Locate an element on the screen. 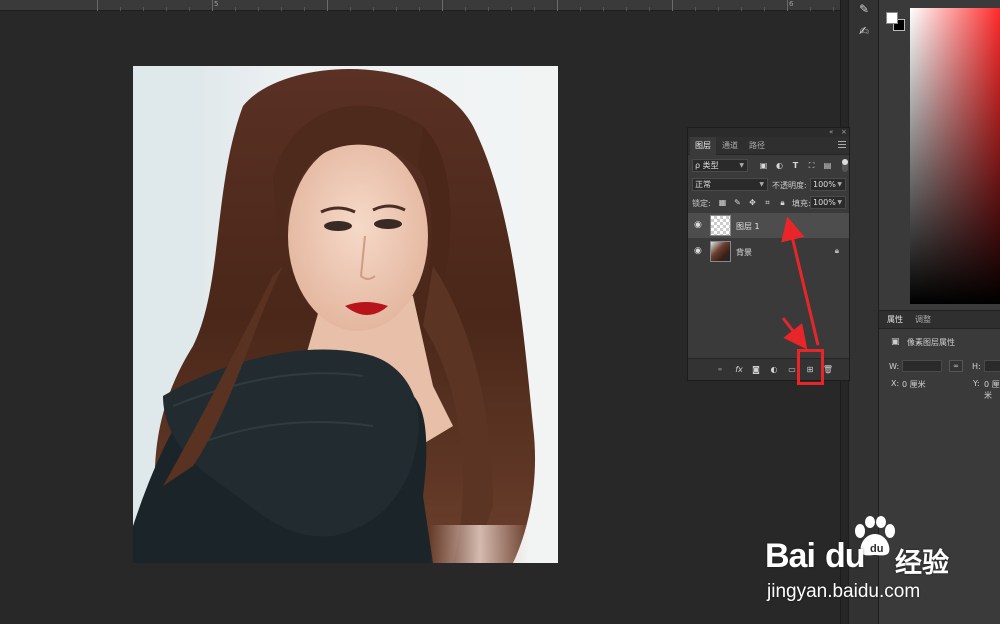 The image size is (1000, 624). collapse-icon: « is located at coordinates (831, 132).